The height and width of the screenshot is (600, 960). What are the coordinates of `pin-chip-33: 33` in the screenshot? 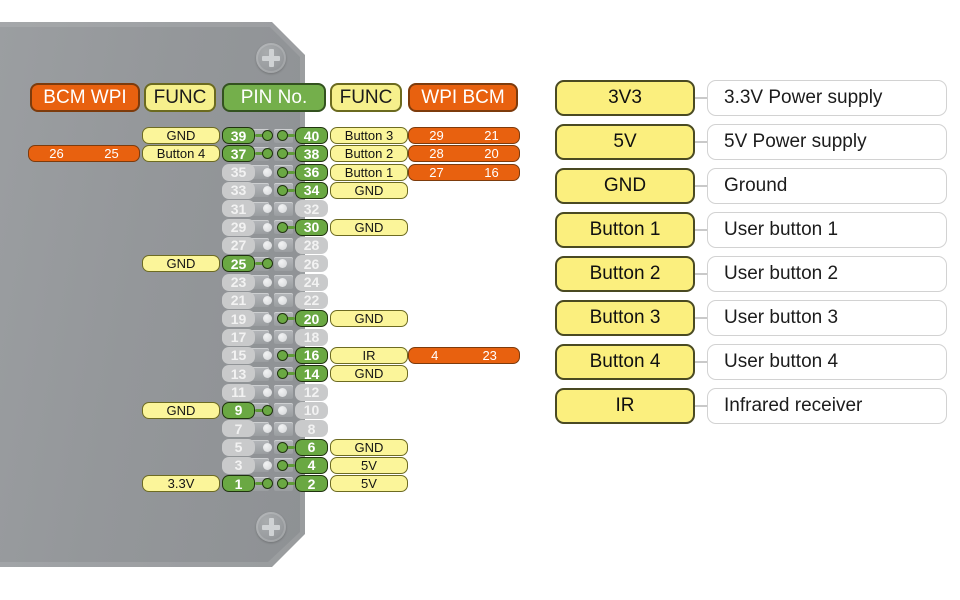 It's located at (238, 190).